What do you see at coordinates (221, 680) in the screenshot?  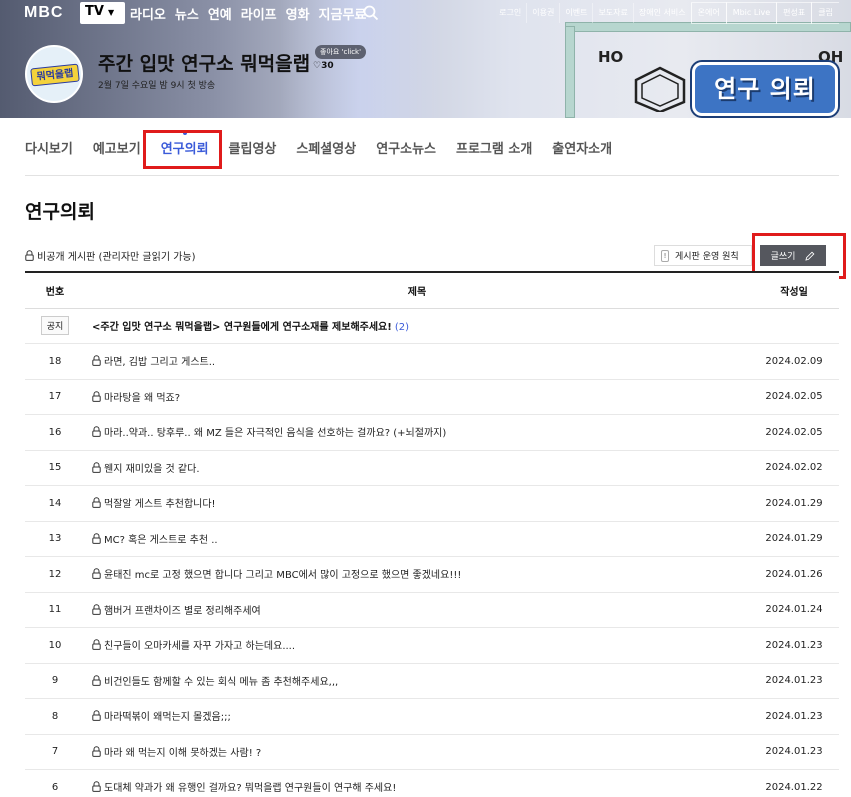 I see `row-title: 비건인들도 함께할 수 있는 회식 메뉴 좀 추천해주세요,,,` at bounding box center [221, 680].